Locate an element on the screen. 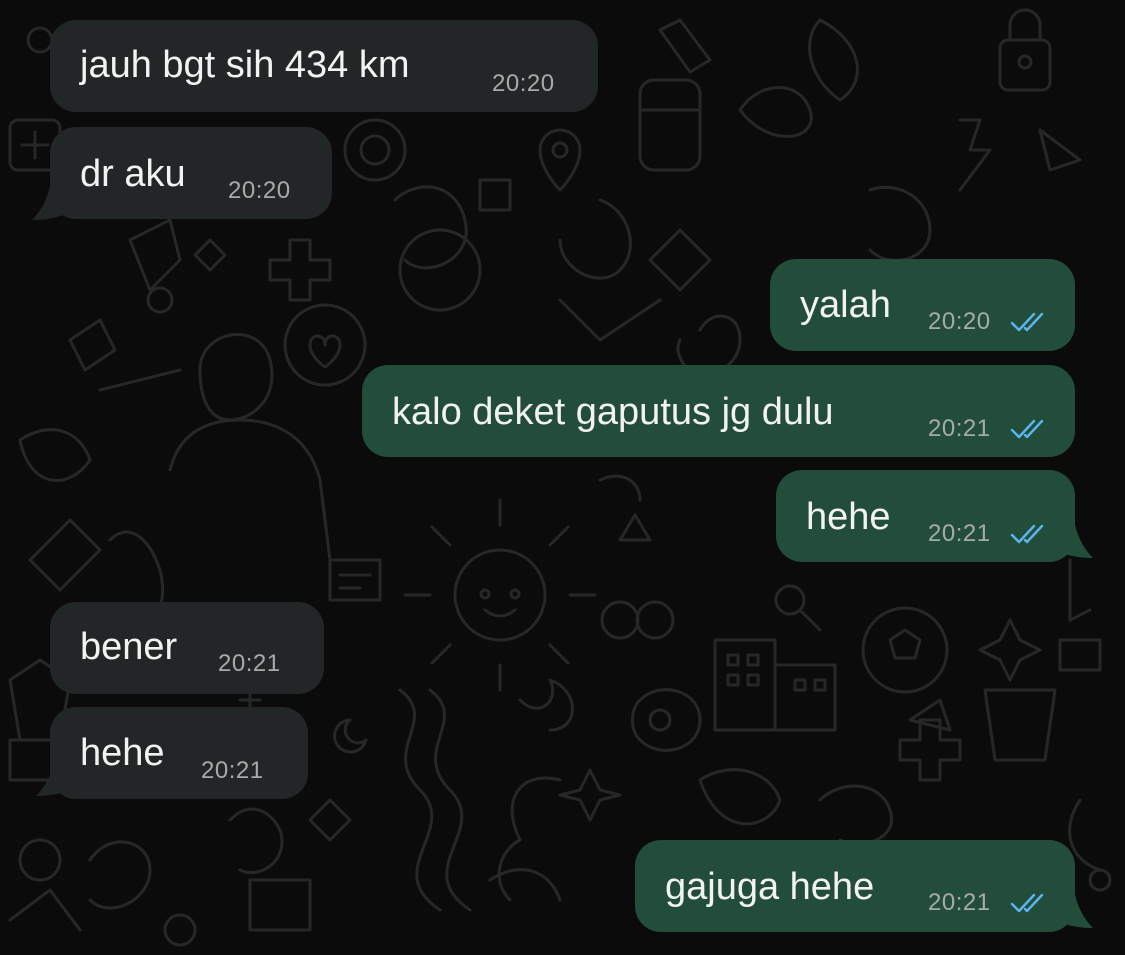  outgoing-message-bubble: gajuga hehe 20:21 is located at coordinates (855, 886).